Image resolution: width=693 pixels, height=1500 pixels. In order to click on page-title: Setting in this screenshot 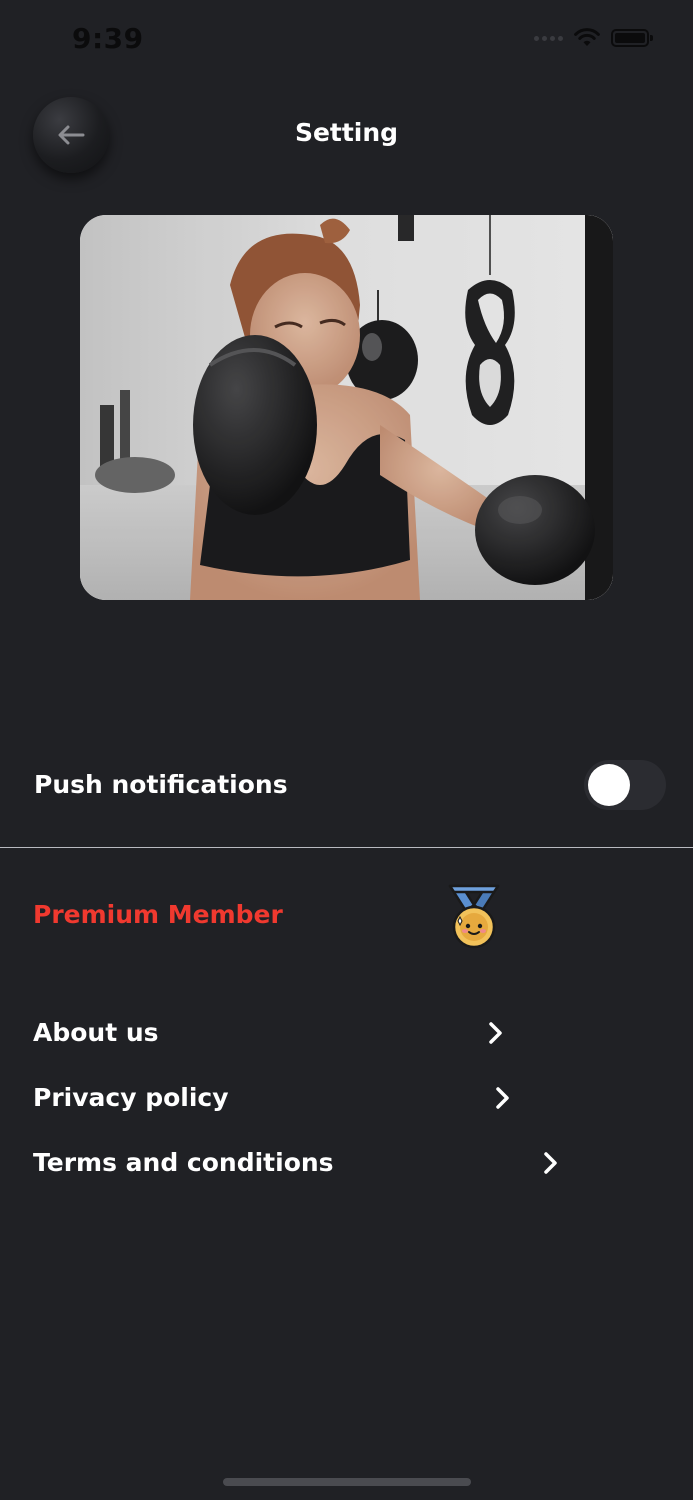, I will do `click(346, 132)`.